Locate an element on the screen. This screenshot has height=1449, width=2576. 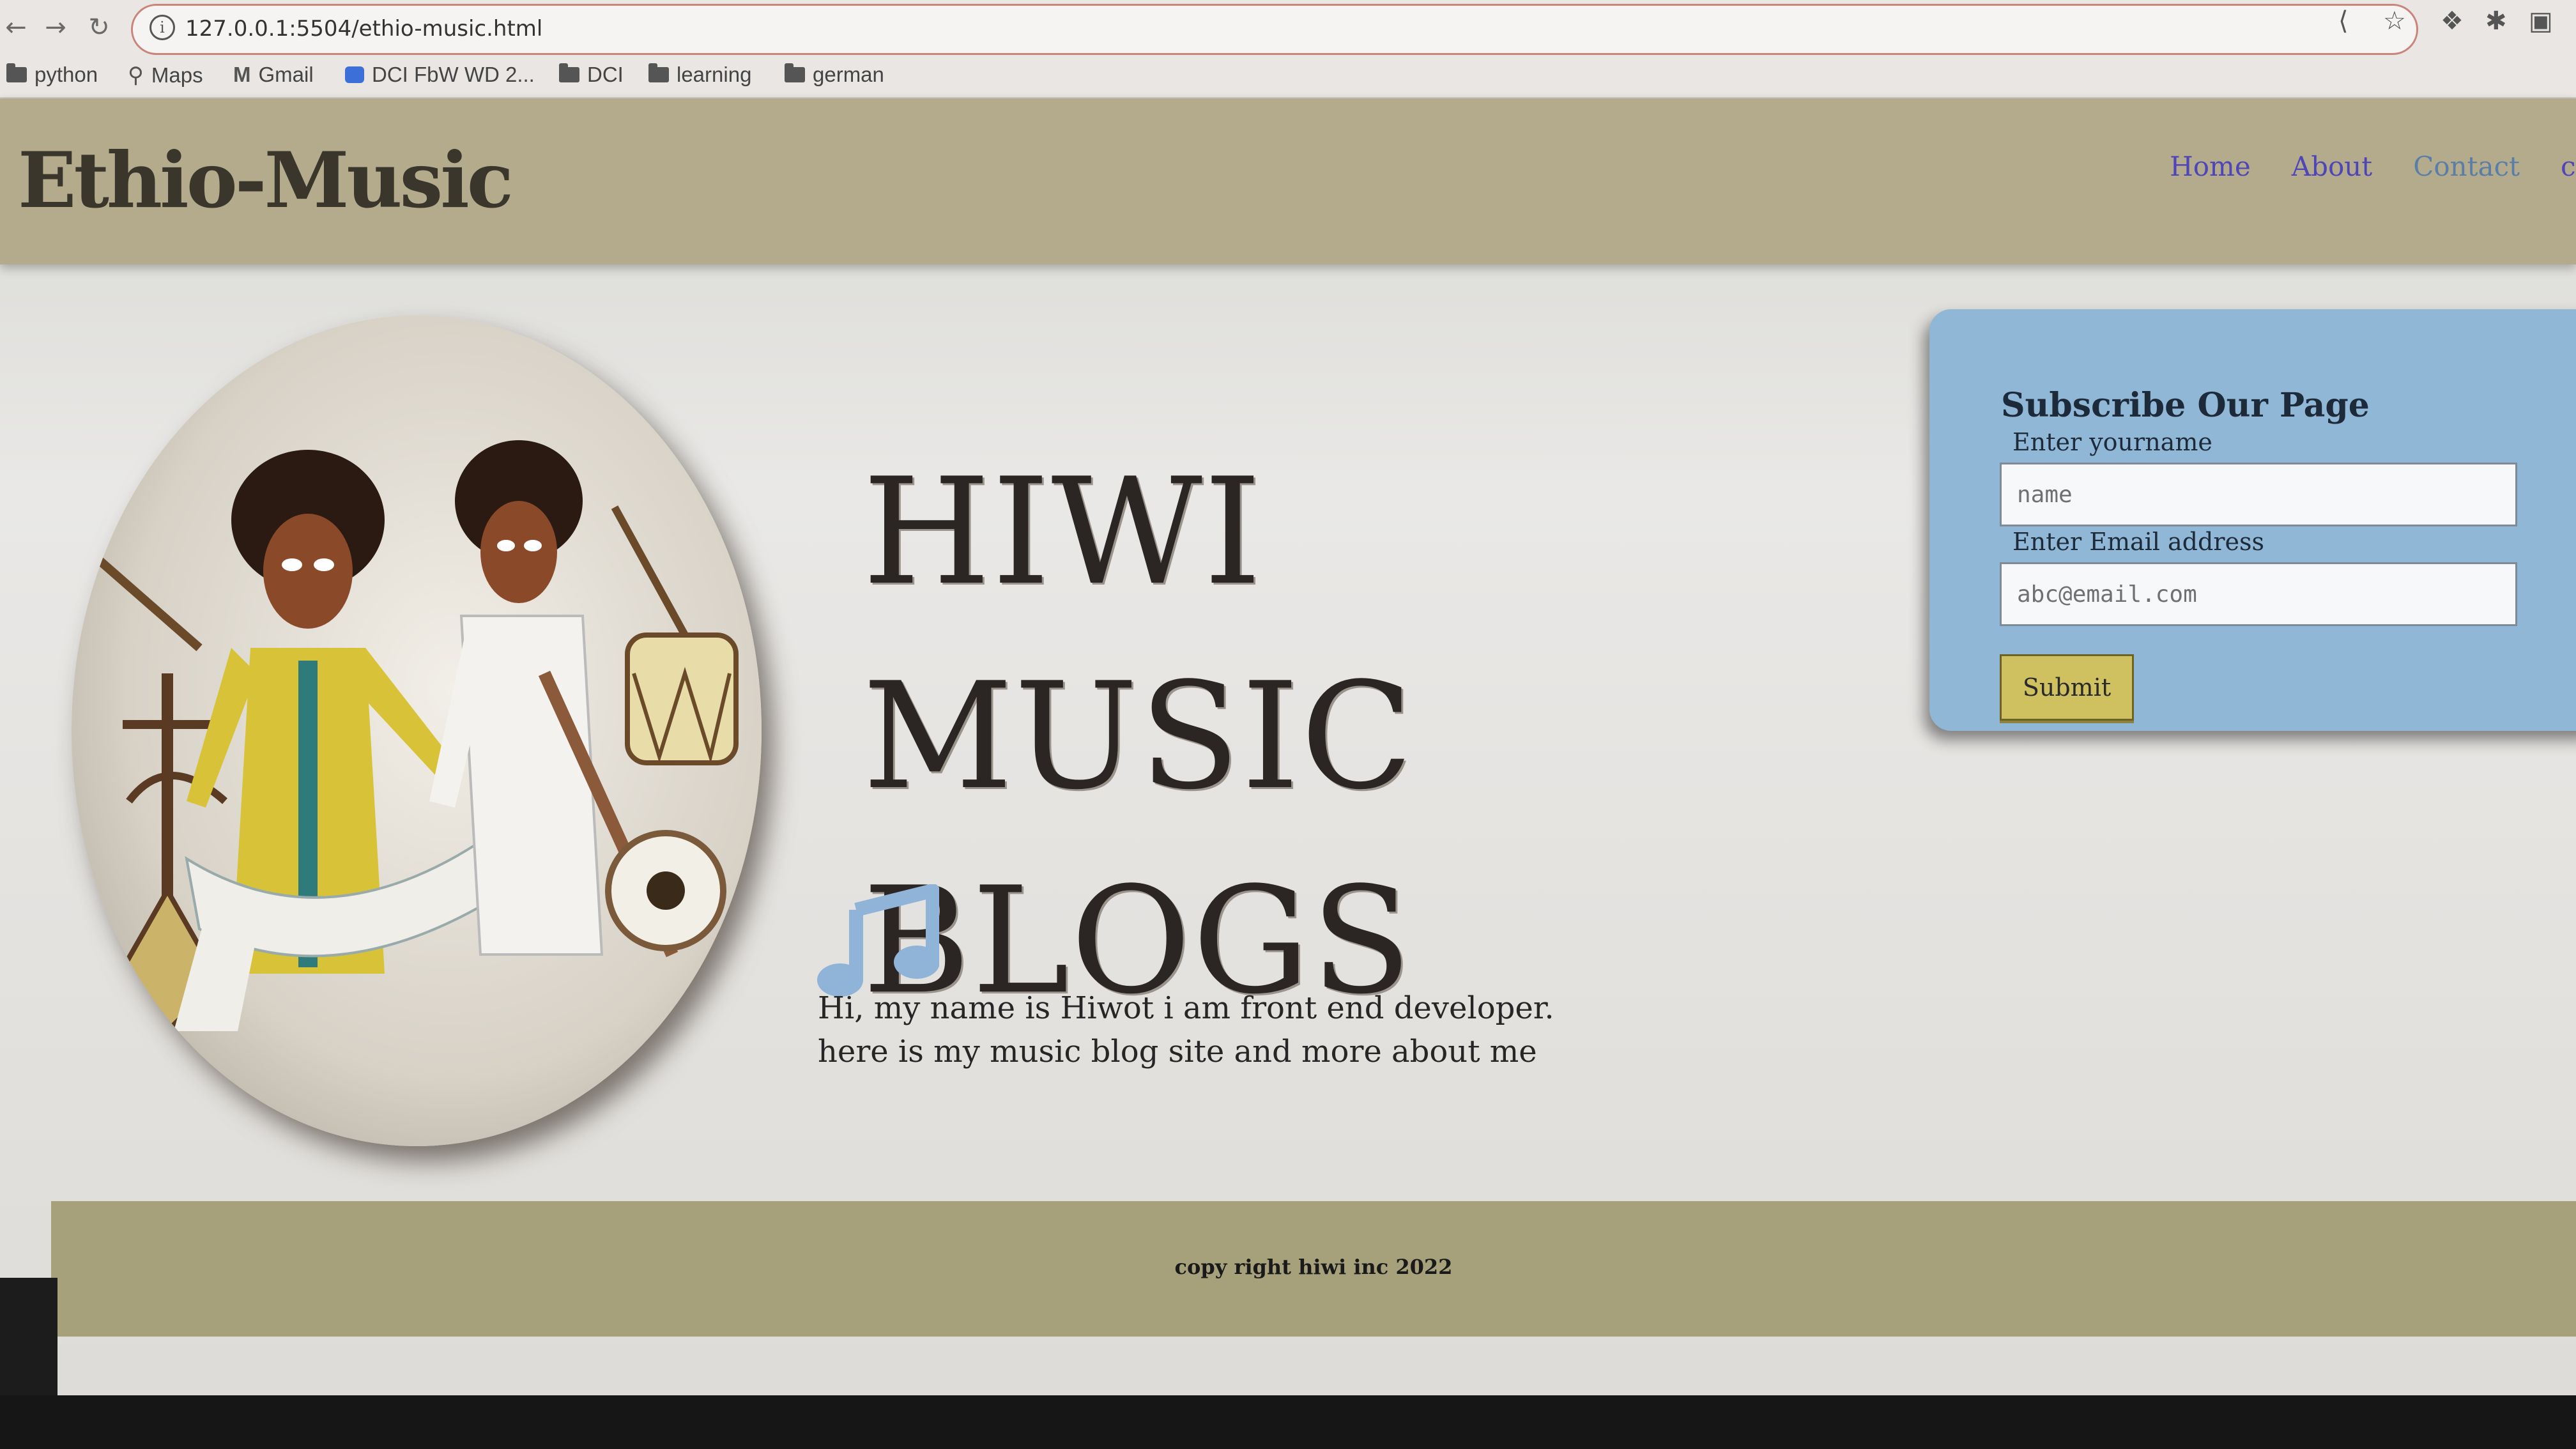
submit-button: Submit is located at coordinates (2067, 687).